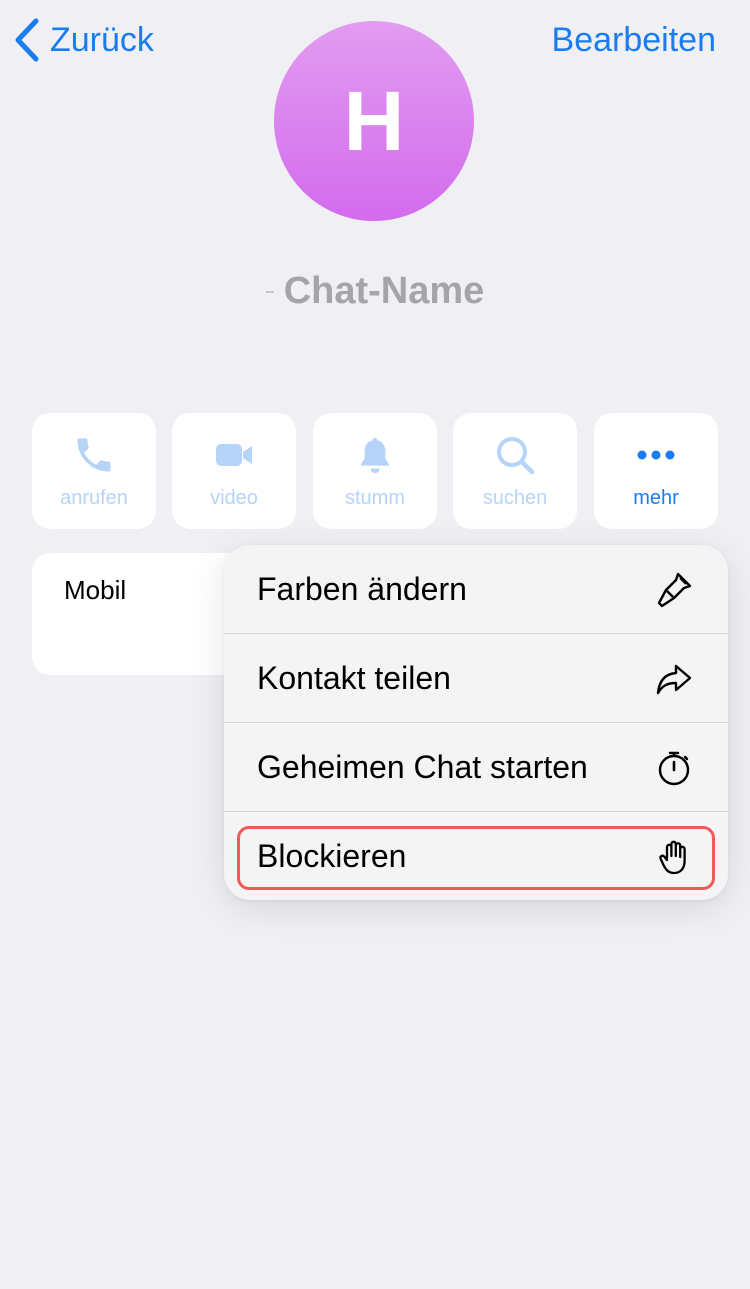 This screenshot has width=750, height=1289. I want to click on avatar-initial: H, so click(374, 120).